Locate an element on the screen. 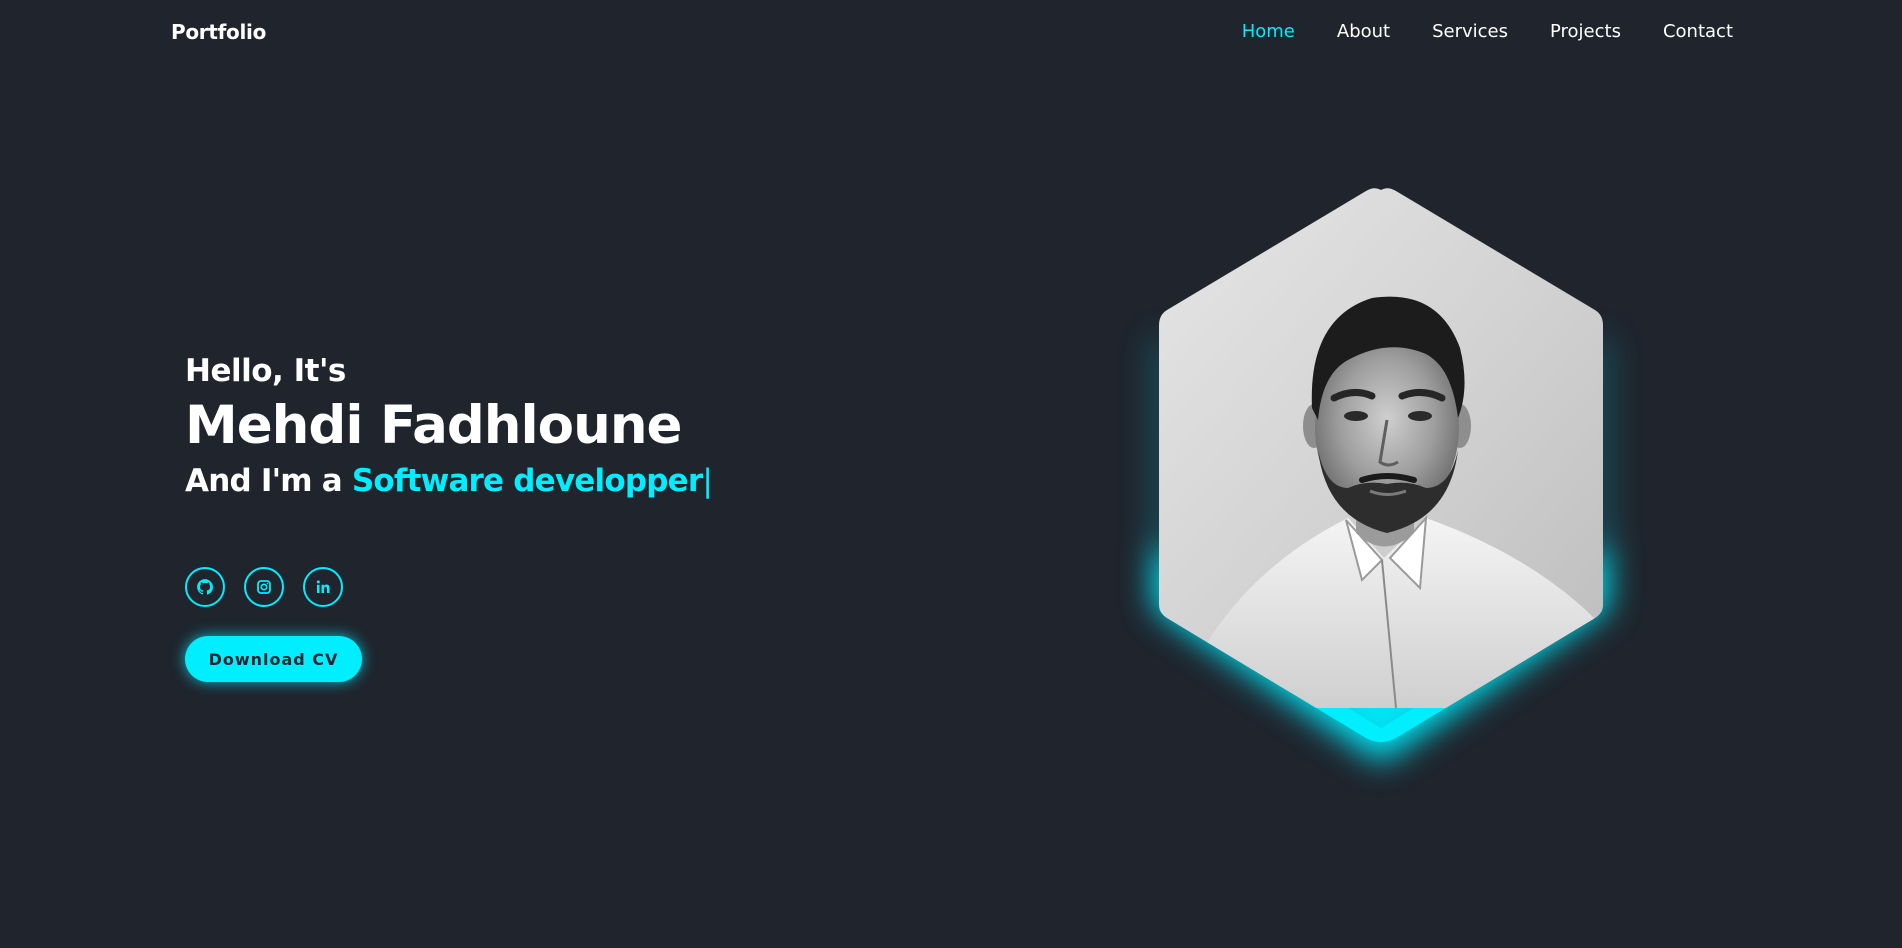  typing-cursor: | is located at coordinates (707, 481).